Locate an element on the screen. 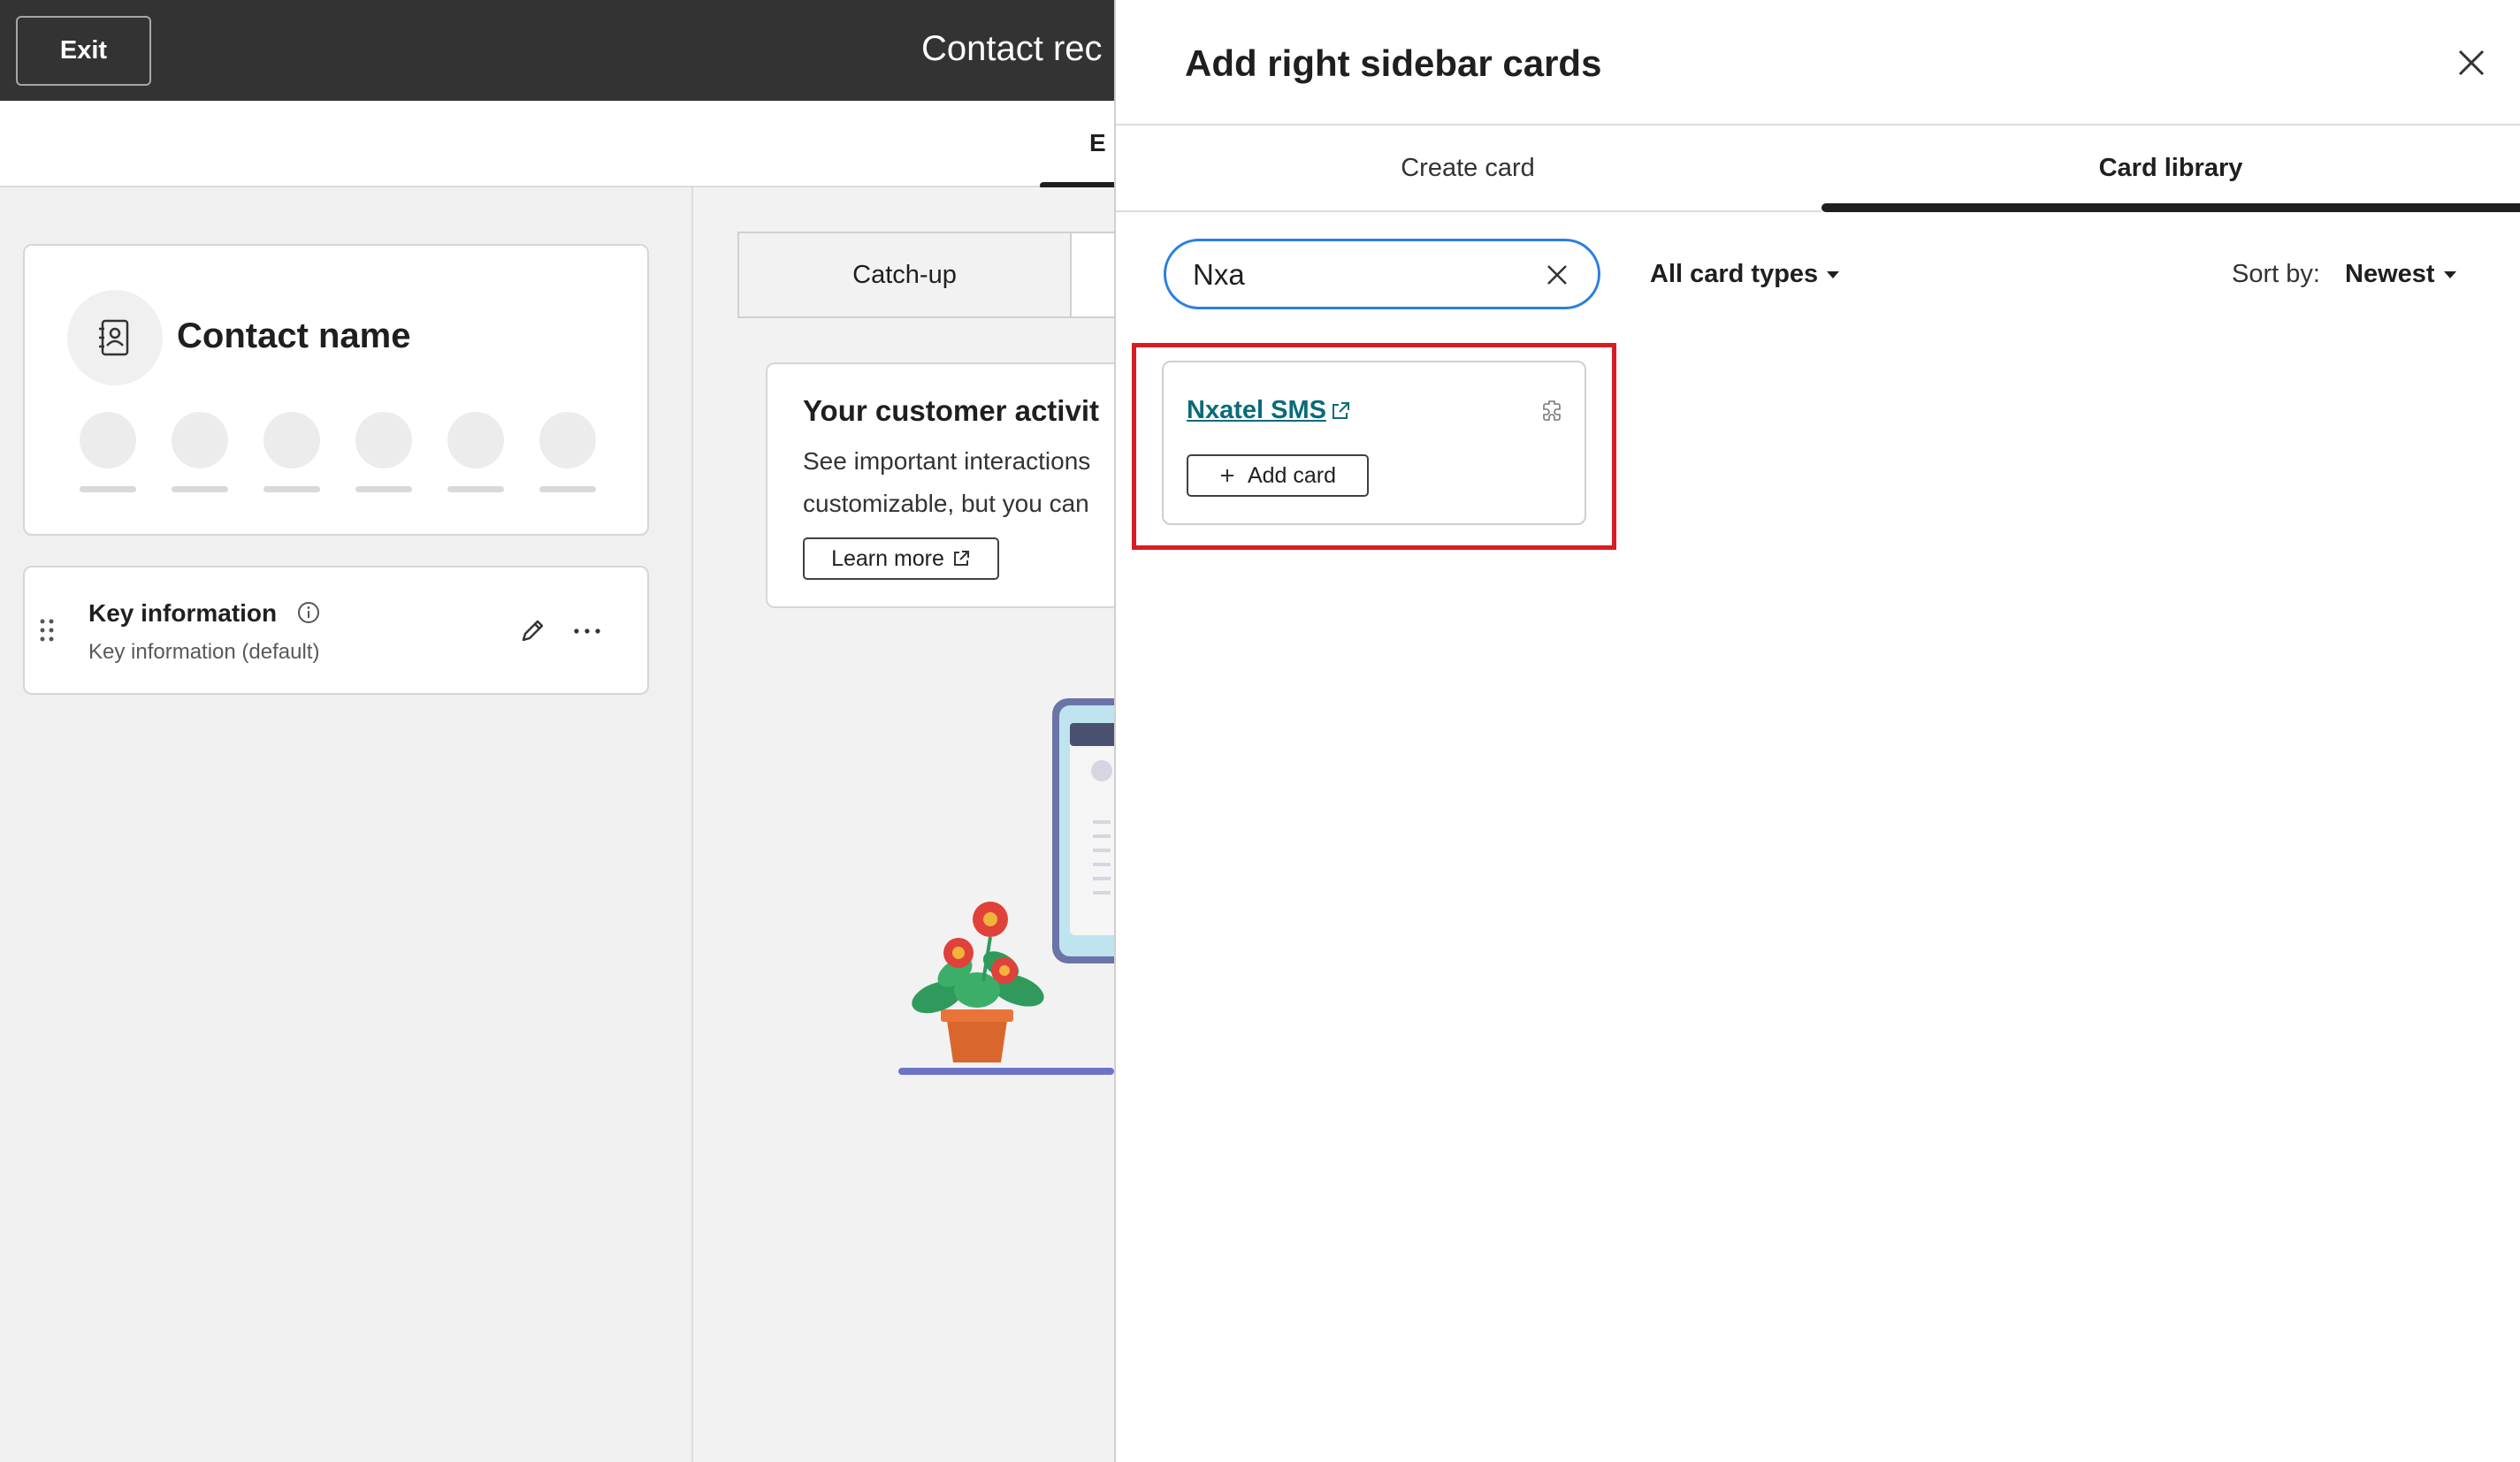 This screenshot has width=2520, height=1462. app-puzzle-icon is located at coordinates (1552, 410).